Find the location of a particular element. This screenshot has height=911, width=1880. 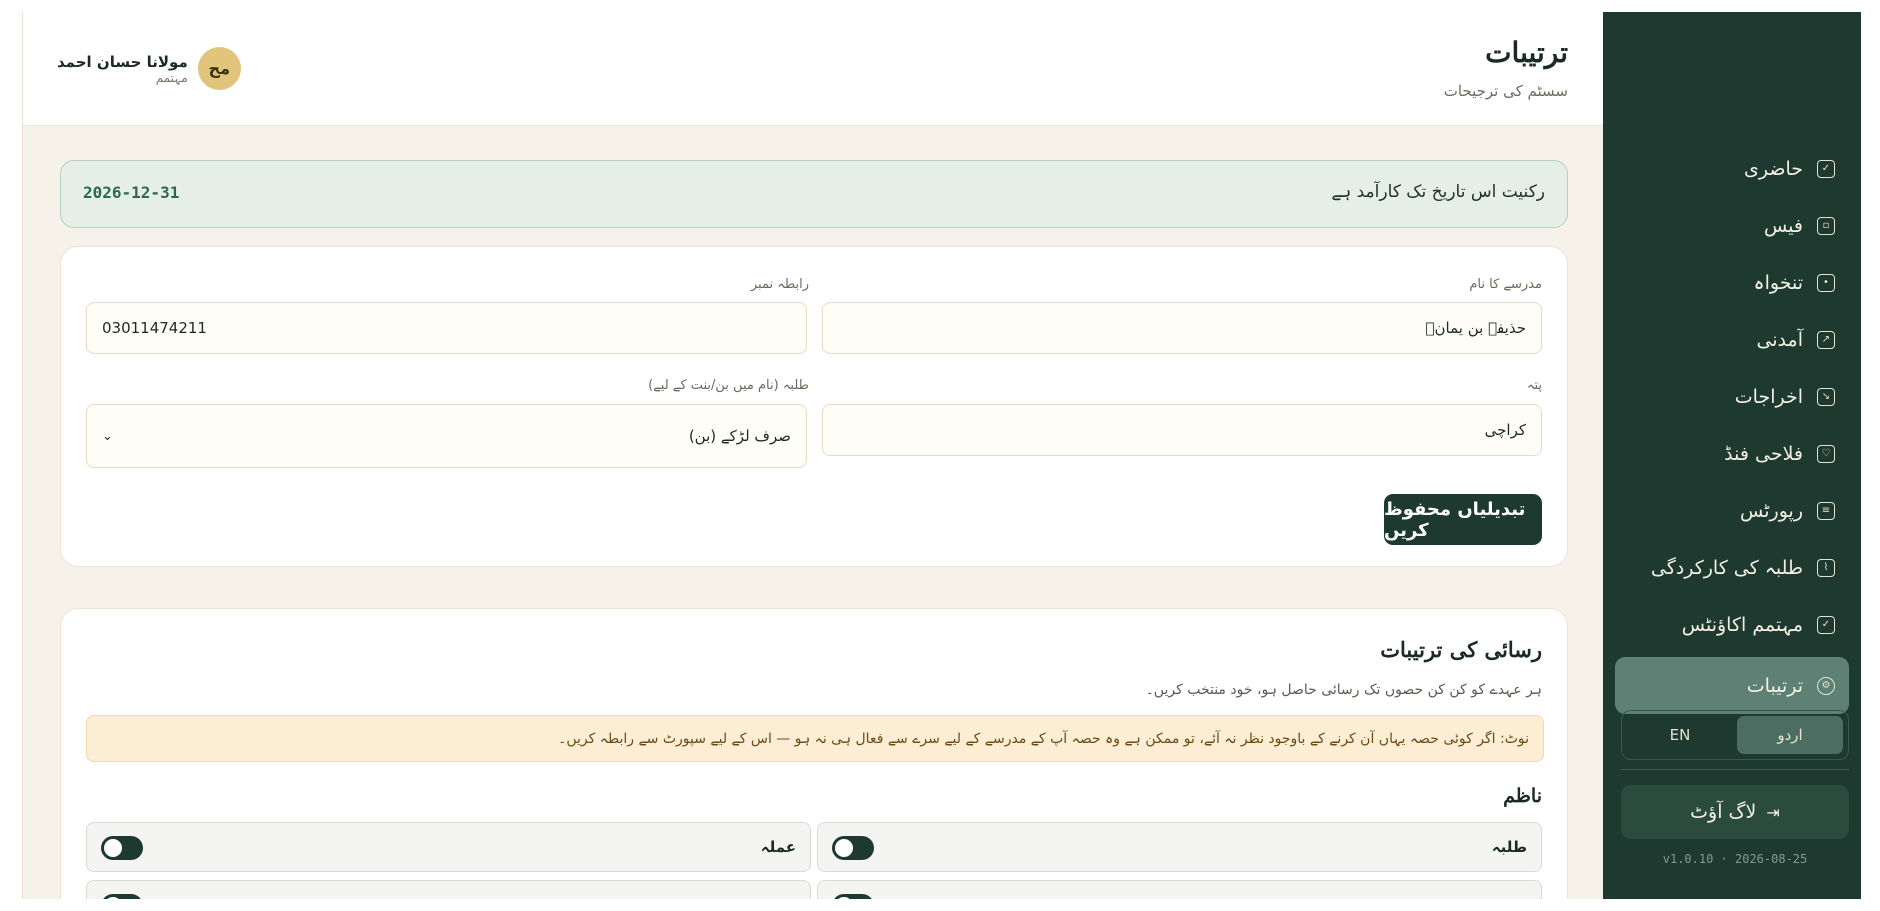

shield-check-icon: ✓ is located at coordinates (1826, 624).